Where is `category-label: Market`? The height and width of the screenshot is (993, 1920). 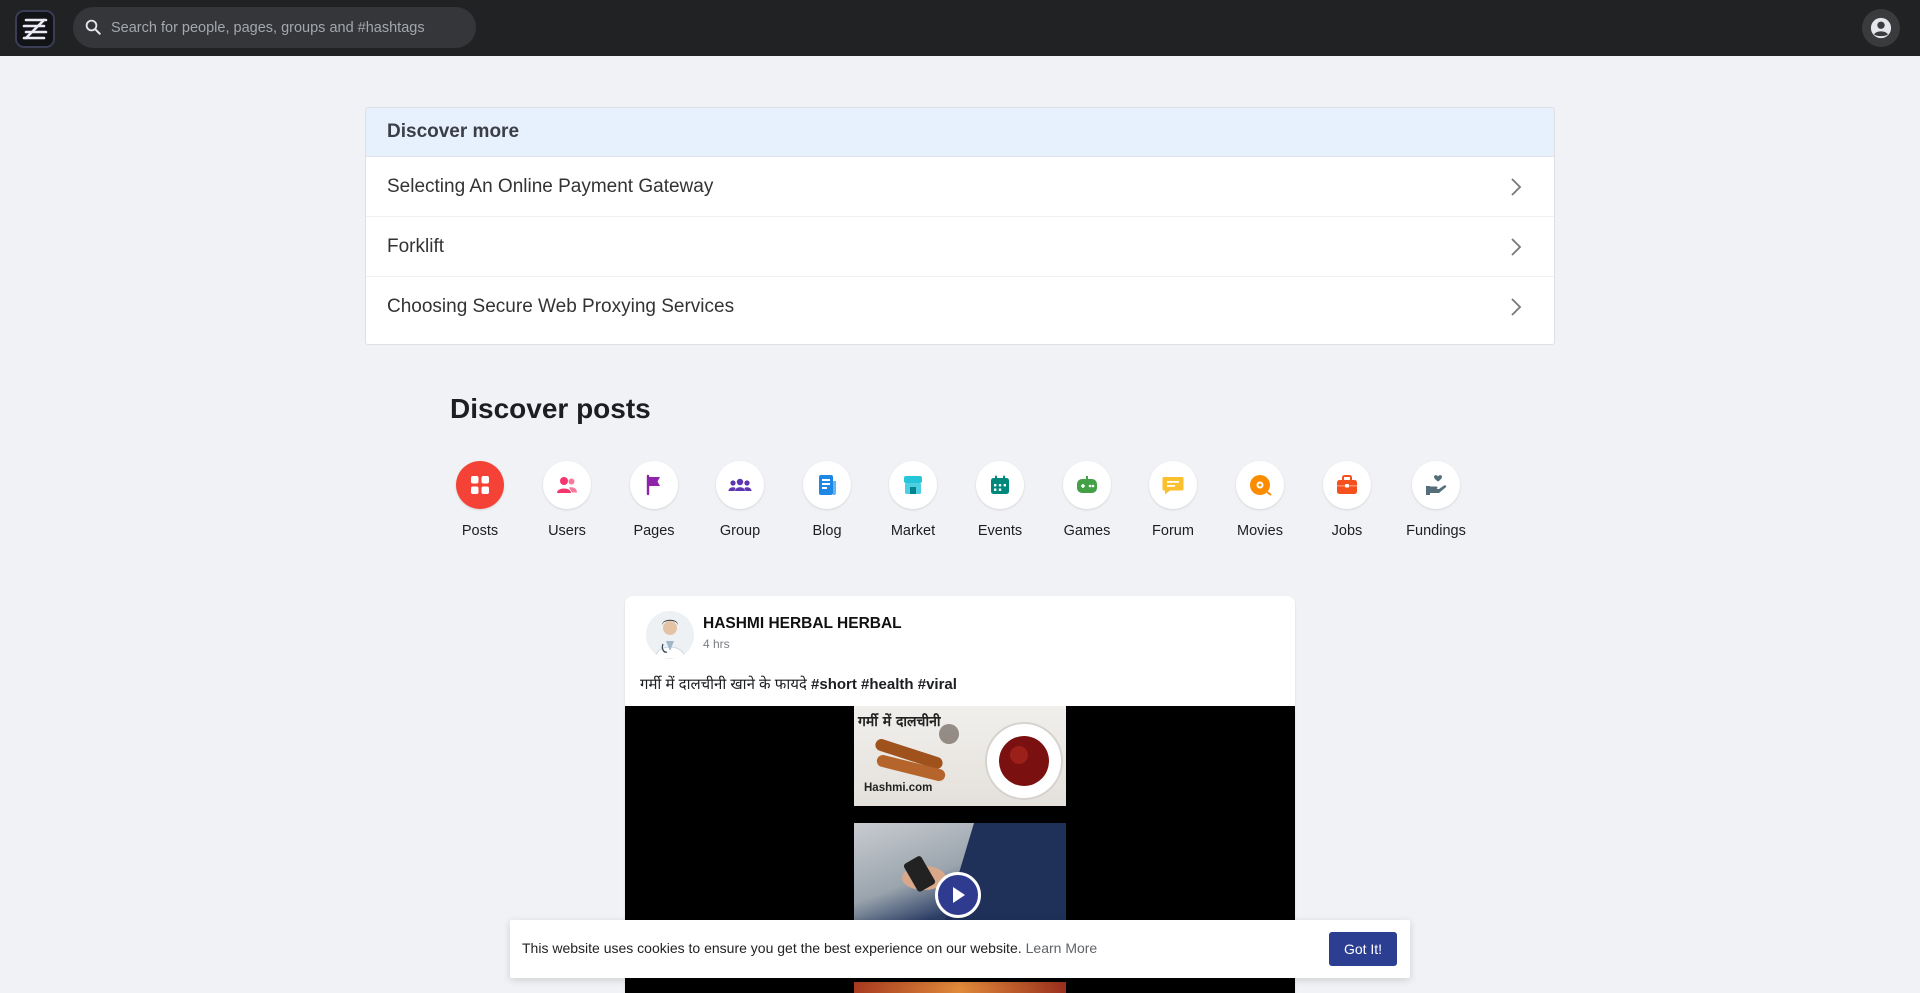
category-label: Market is located at coordinates (913, 531).